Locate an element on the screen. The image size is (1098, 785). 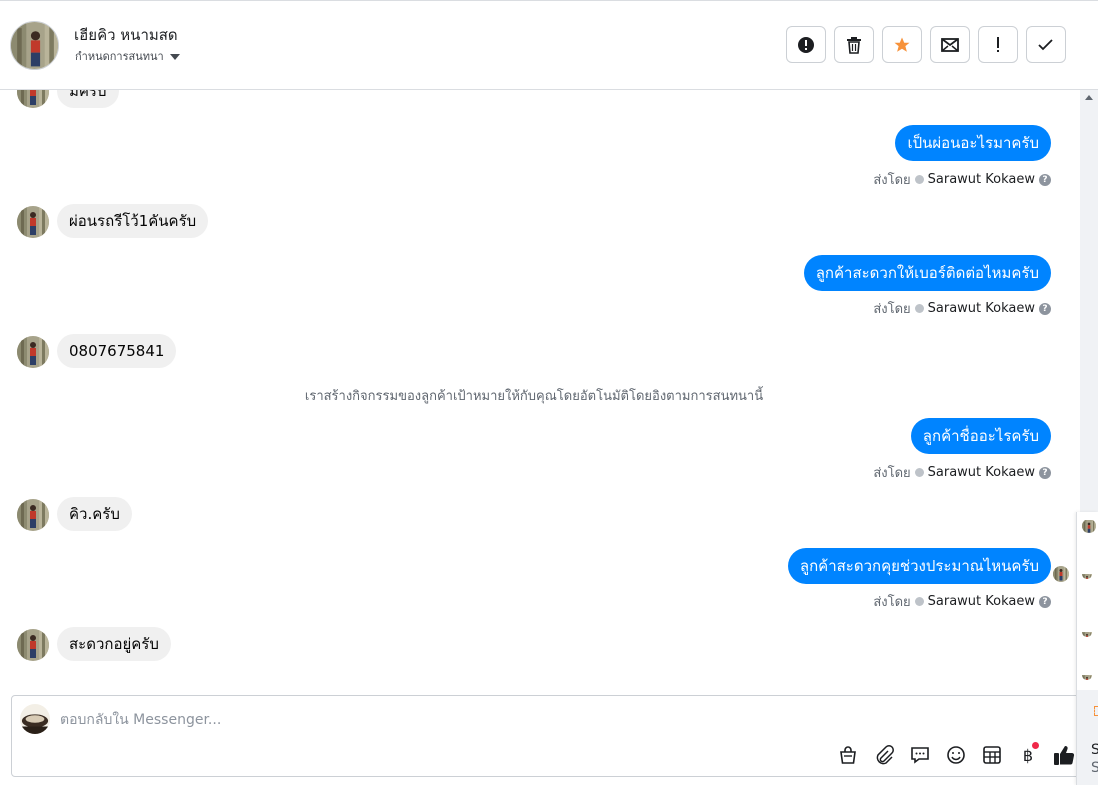
table-icon is located at coordinates (992, 755).